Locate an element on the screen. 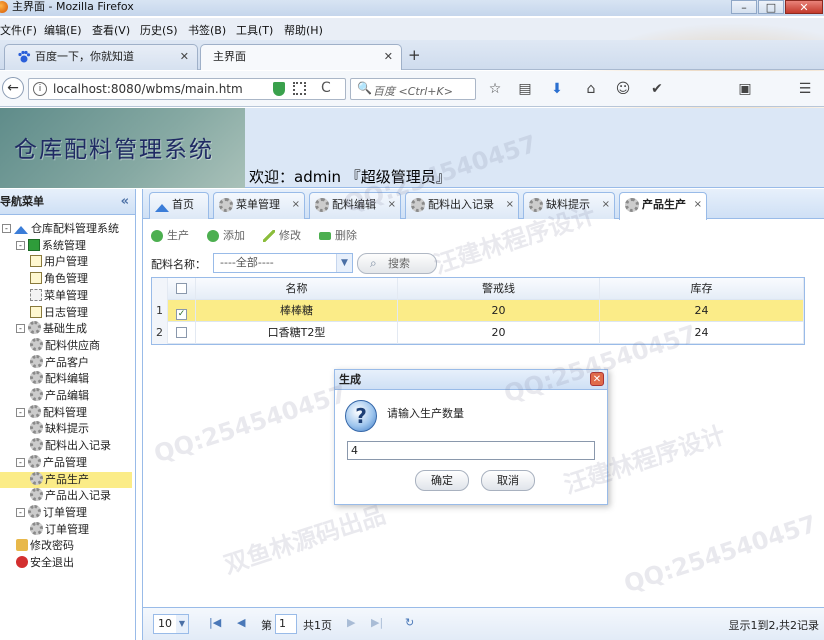 This screenshot has width=824, height=640. nav-item: 角色管理 is located at coordinates (59, 279).